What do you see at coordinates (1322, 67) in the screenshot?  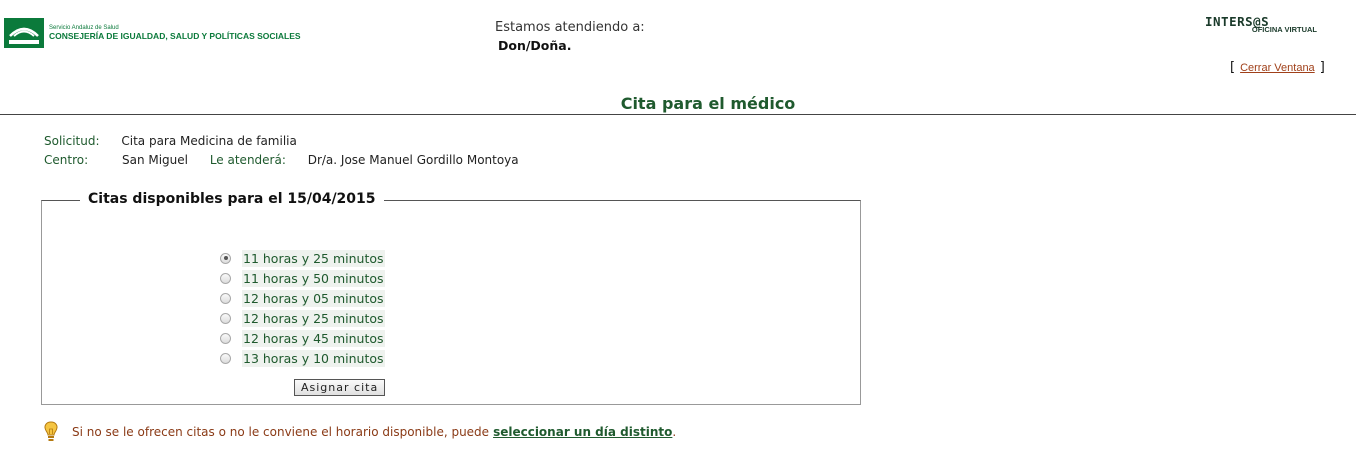 I see `bracket-close: ]` at bounding box center [1322, 67].